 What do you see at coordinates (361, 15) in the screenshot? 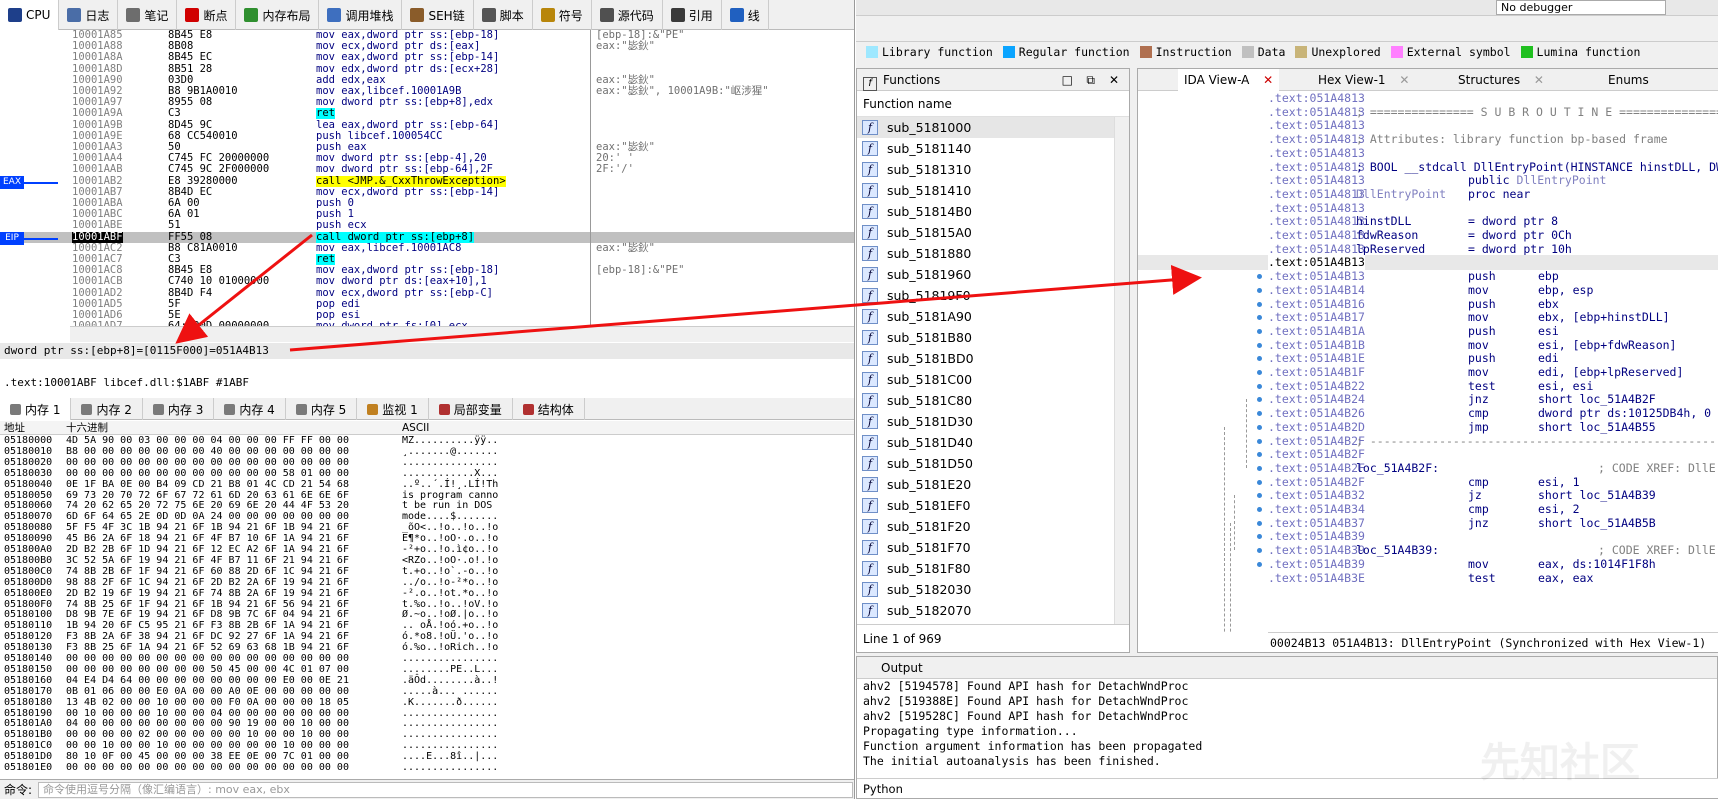
I see `tab-5: 调用堆栈` at bounding box center [361, 15].